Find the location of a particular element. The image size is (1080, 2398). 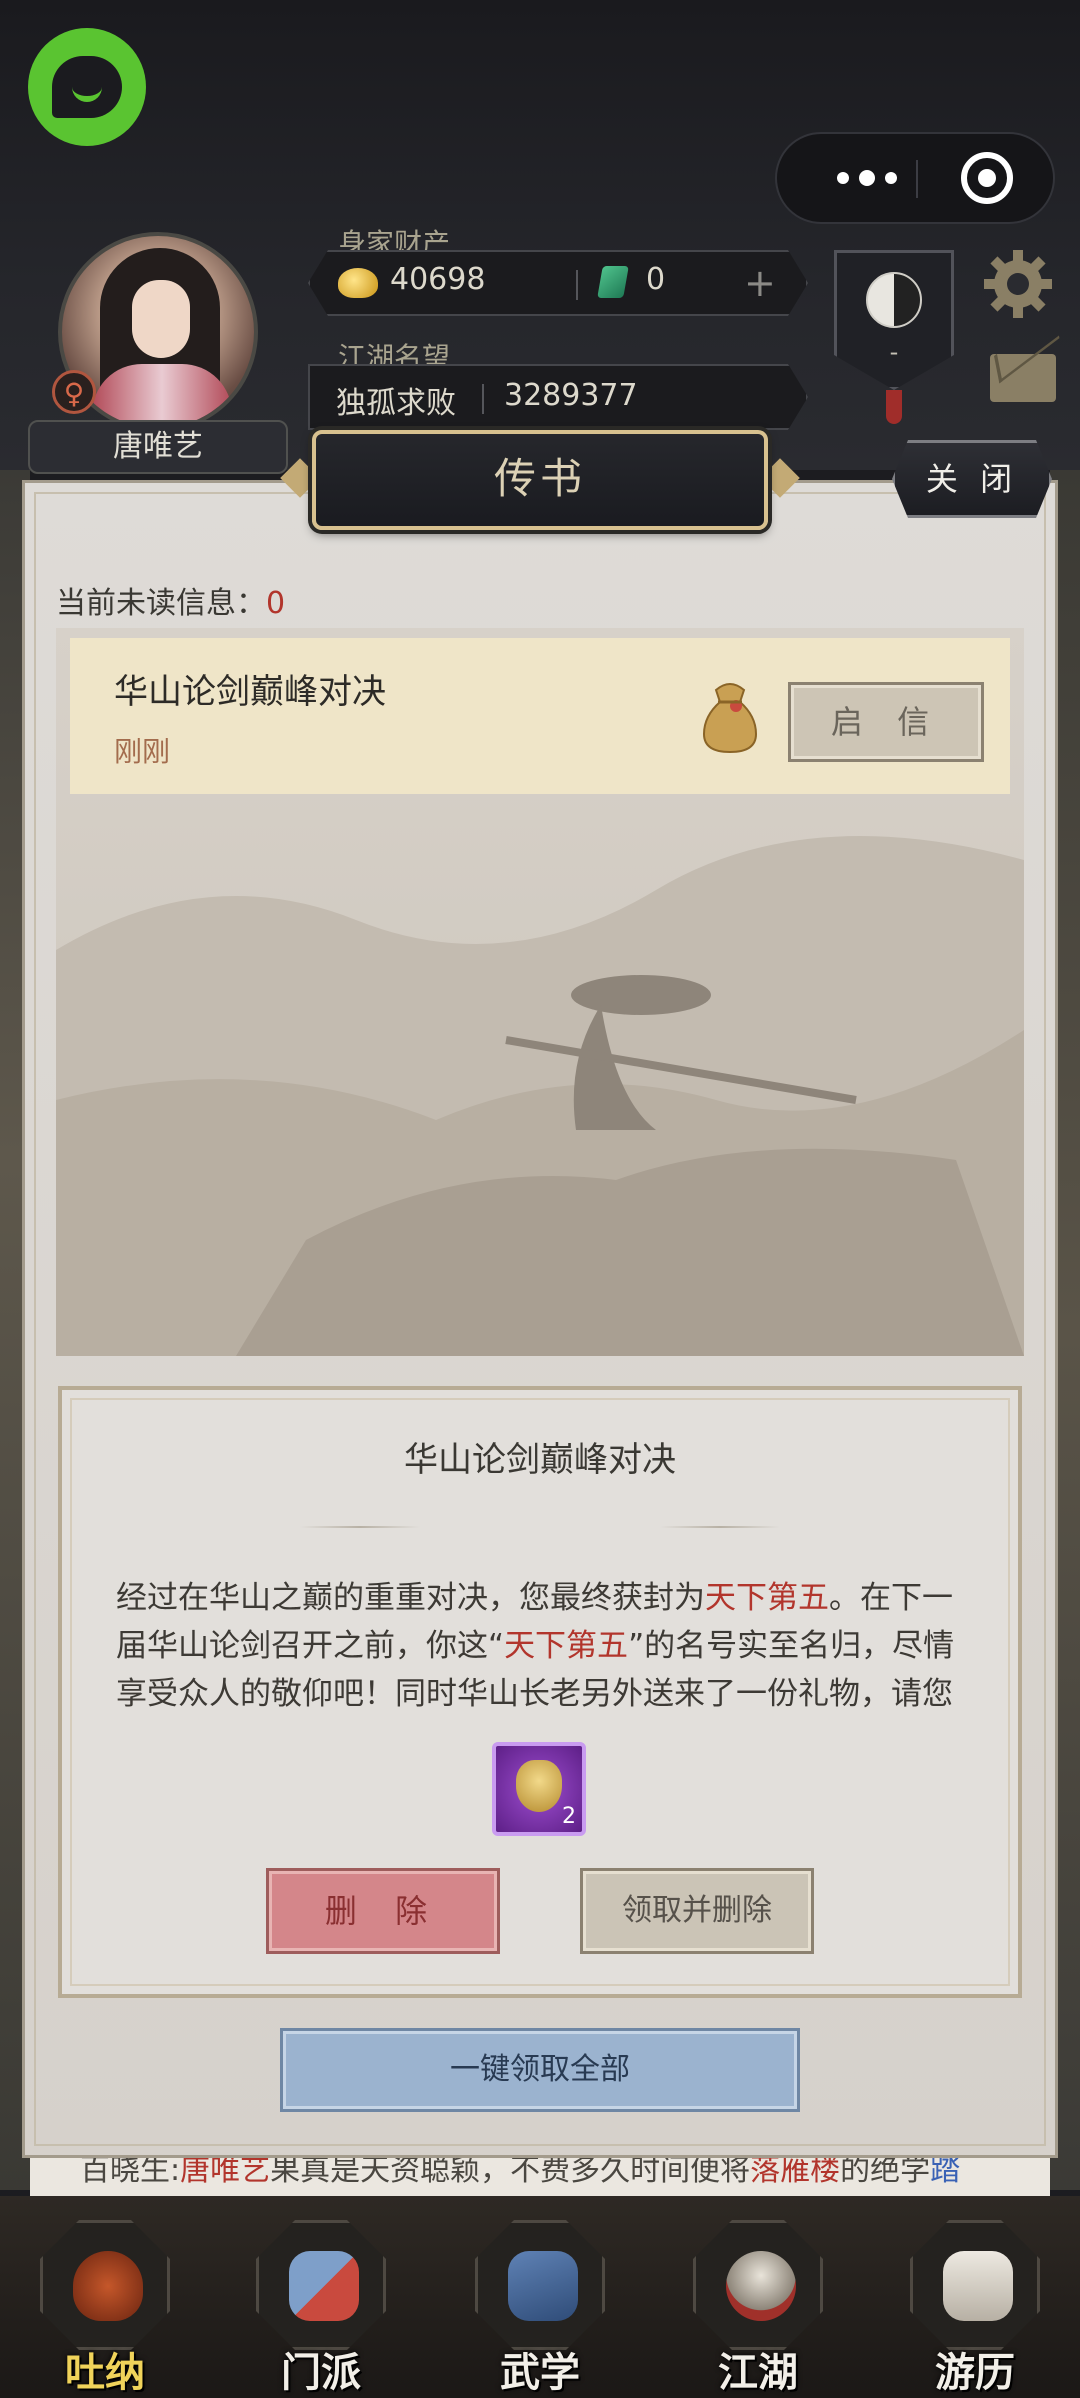

nav-item-wuxue: 武学 is located at coordinates (540, 2304).